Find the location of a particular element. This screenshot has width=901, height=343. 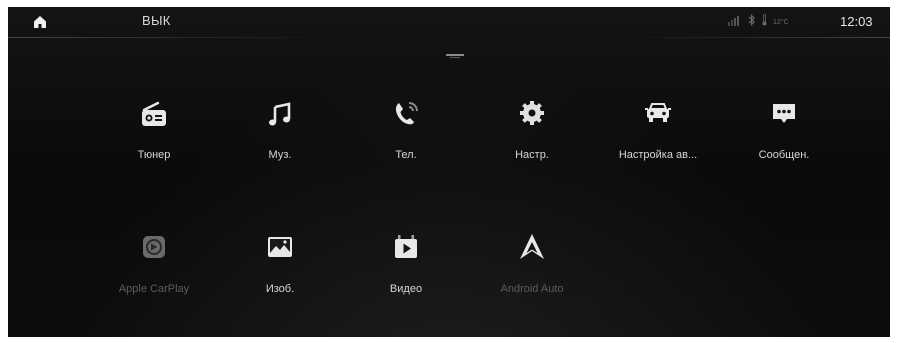

pull-down-handle is located at coordinates (455, 56).